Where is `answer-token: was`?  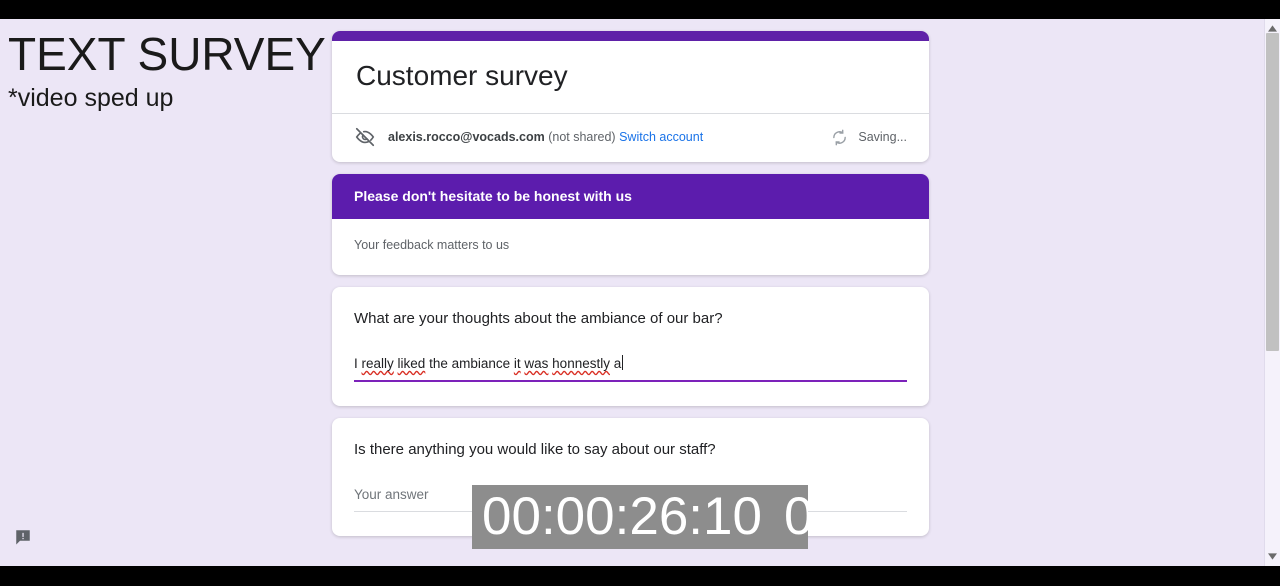
answer-token: was is located at coordinates (536, 363).